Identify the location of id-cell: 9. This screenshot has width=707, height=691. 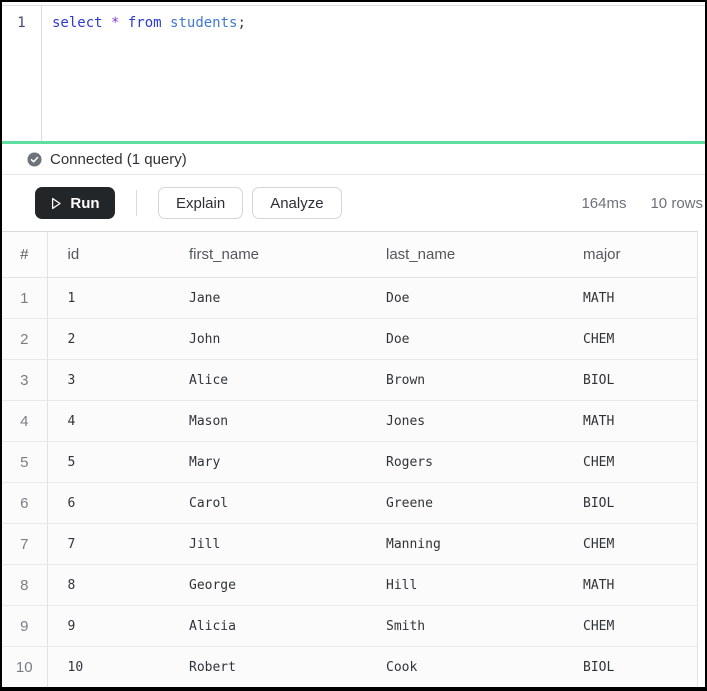
(108, 626).